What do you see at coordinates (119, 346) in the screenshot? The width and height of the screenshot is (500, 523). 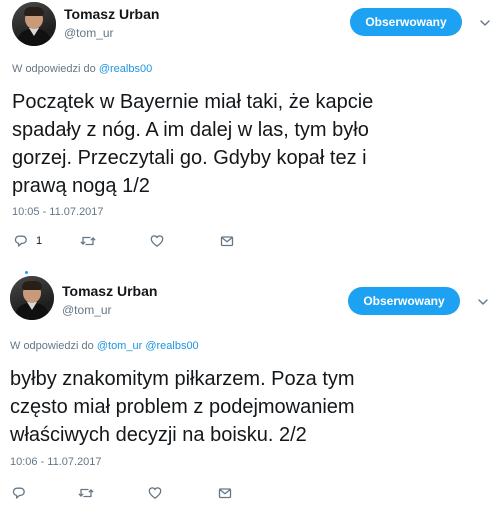 I see `reply-mention: @tom_ur` at bounding box center [119, 346].